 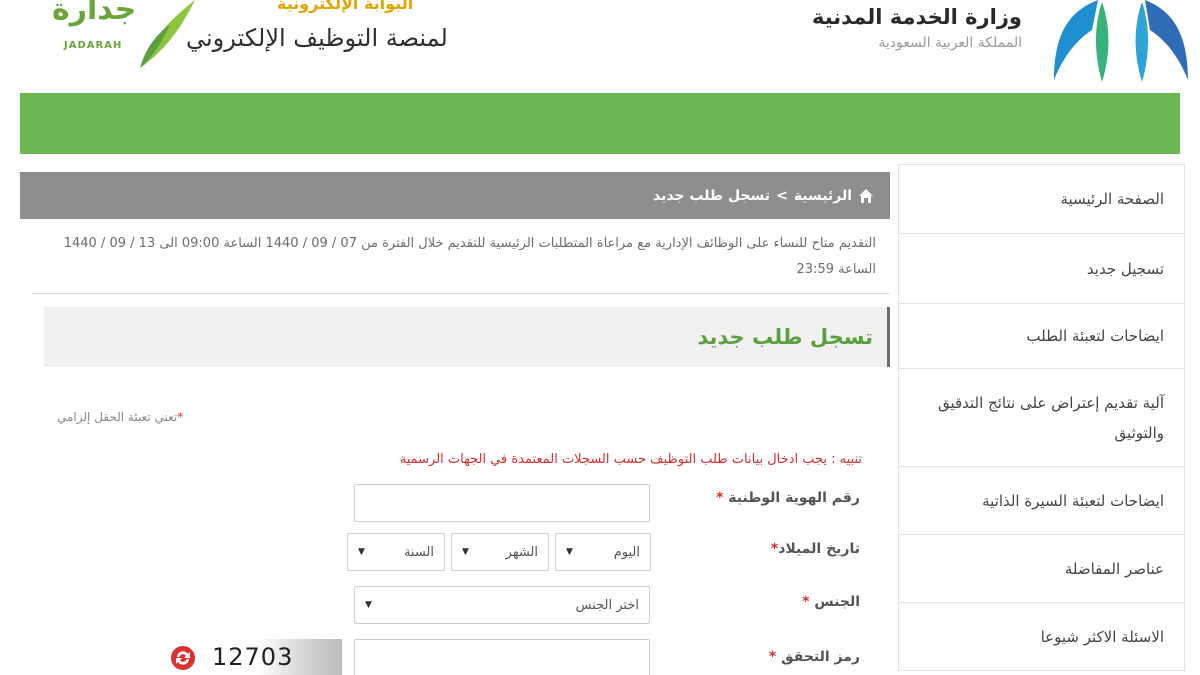 What do you see at coordinates (866, 196) in the screenshot?
I see `home-icon` at bounding box center [866, 196].